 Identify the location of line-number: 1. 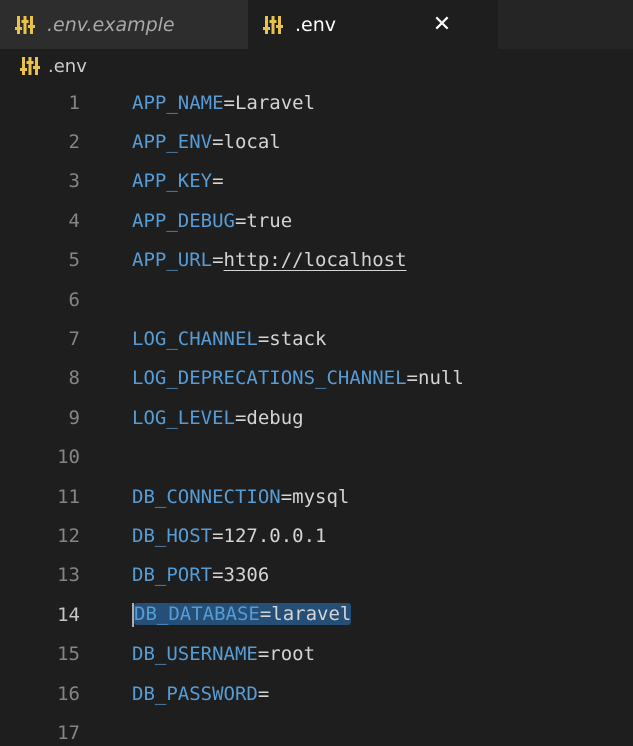
(74, 102).